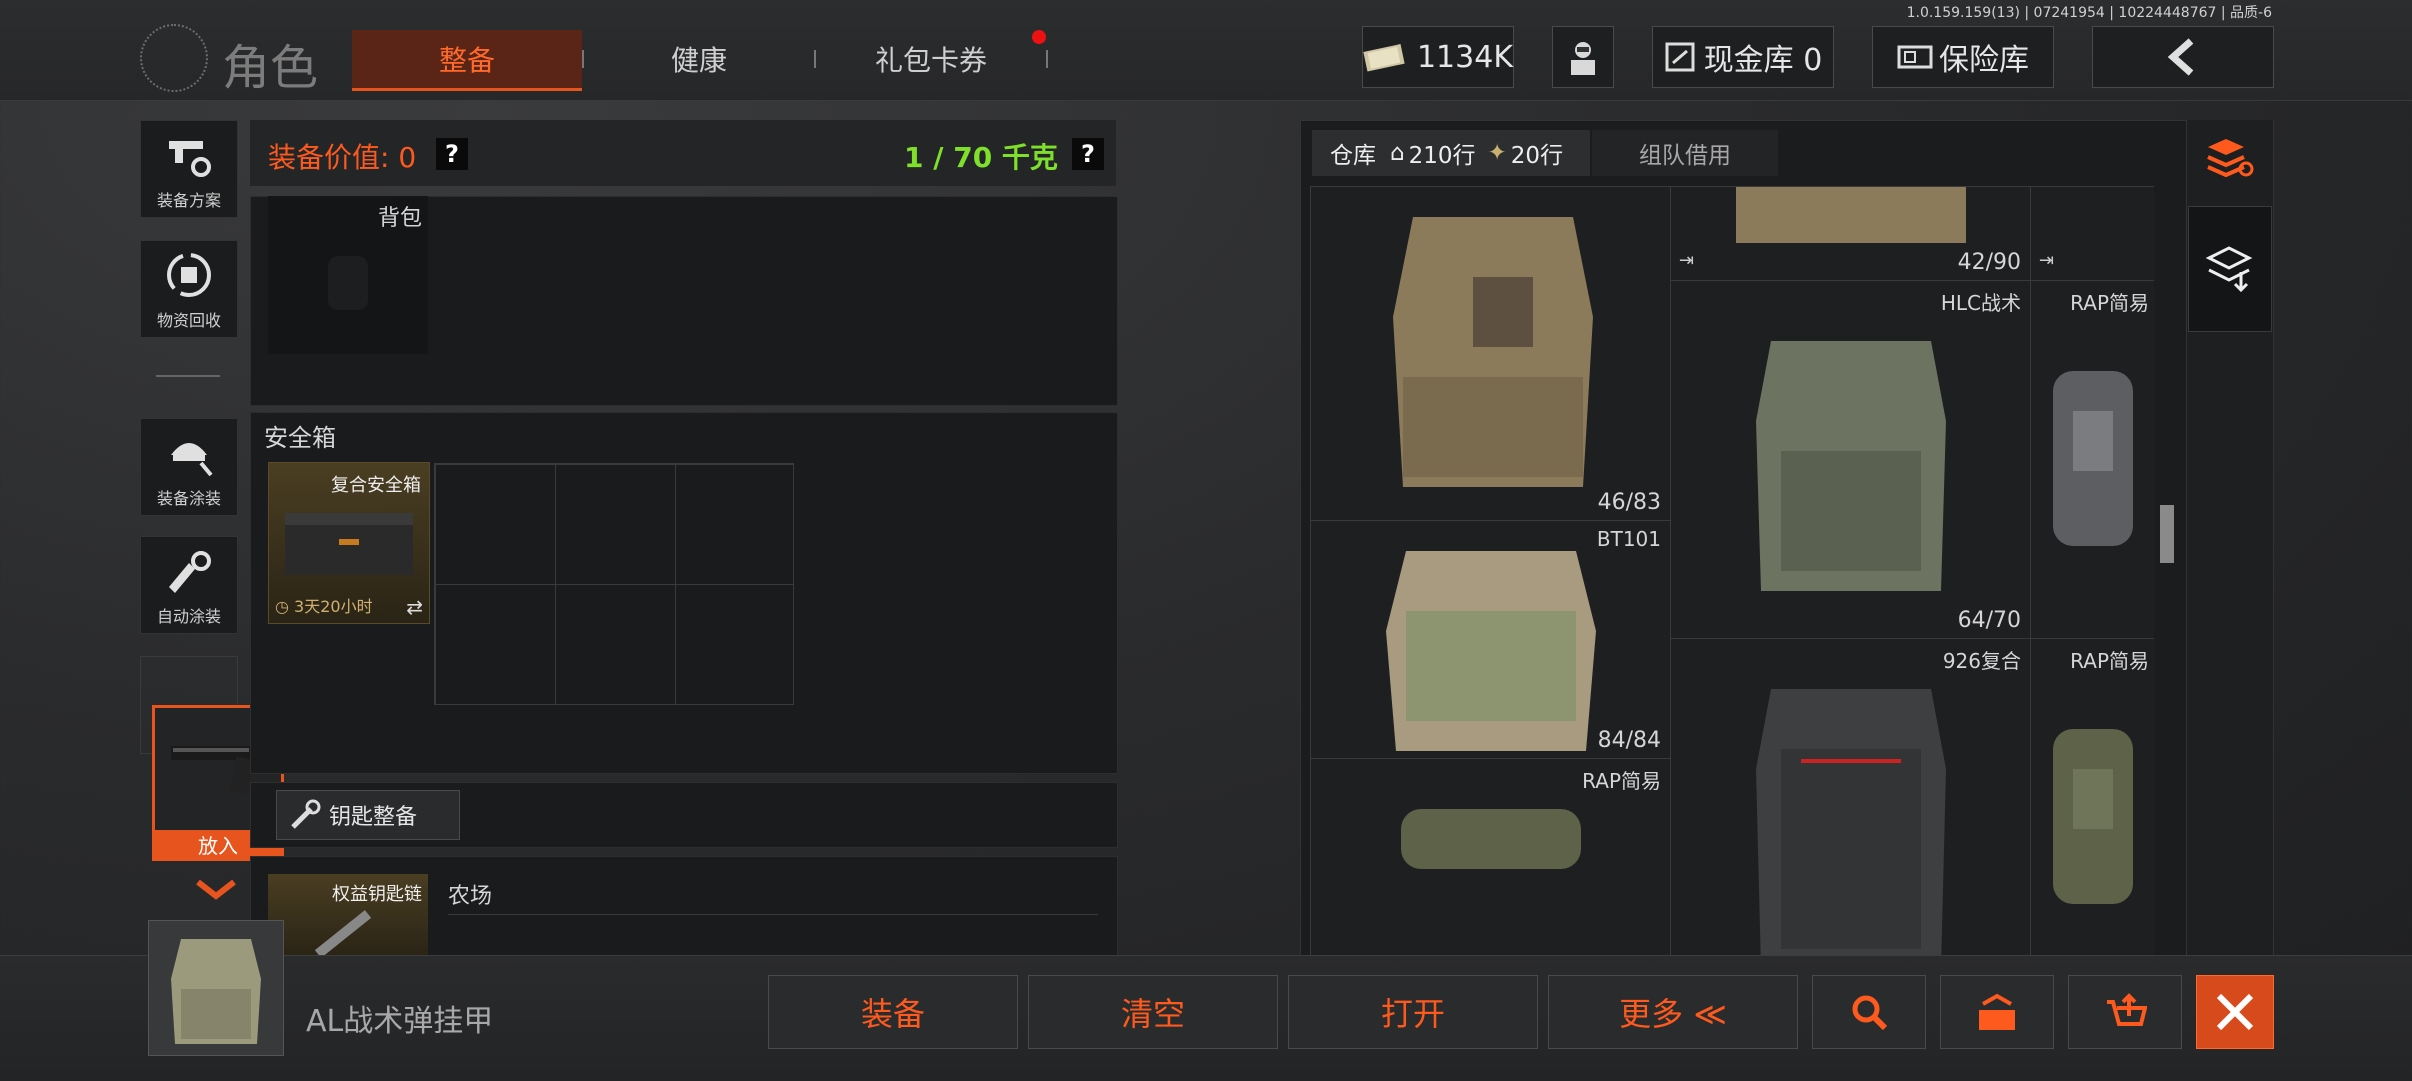  I want to click on map-label: 农场, so click(470, 896).